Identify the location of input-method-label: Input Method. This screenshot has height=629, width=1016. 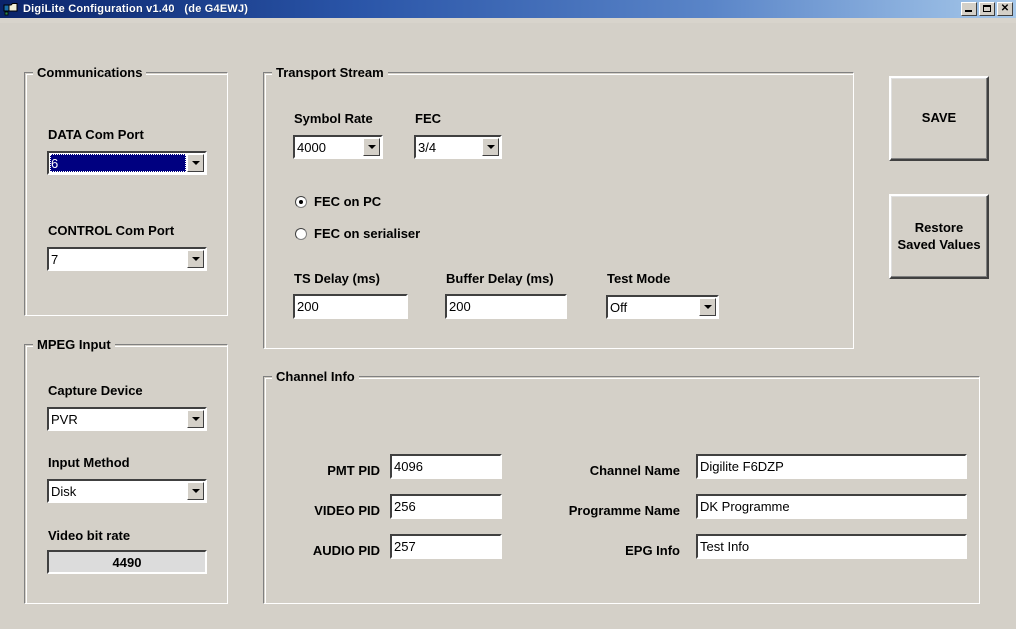
(89, 462).